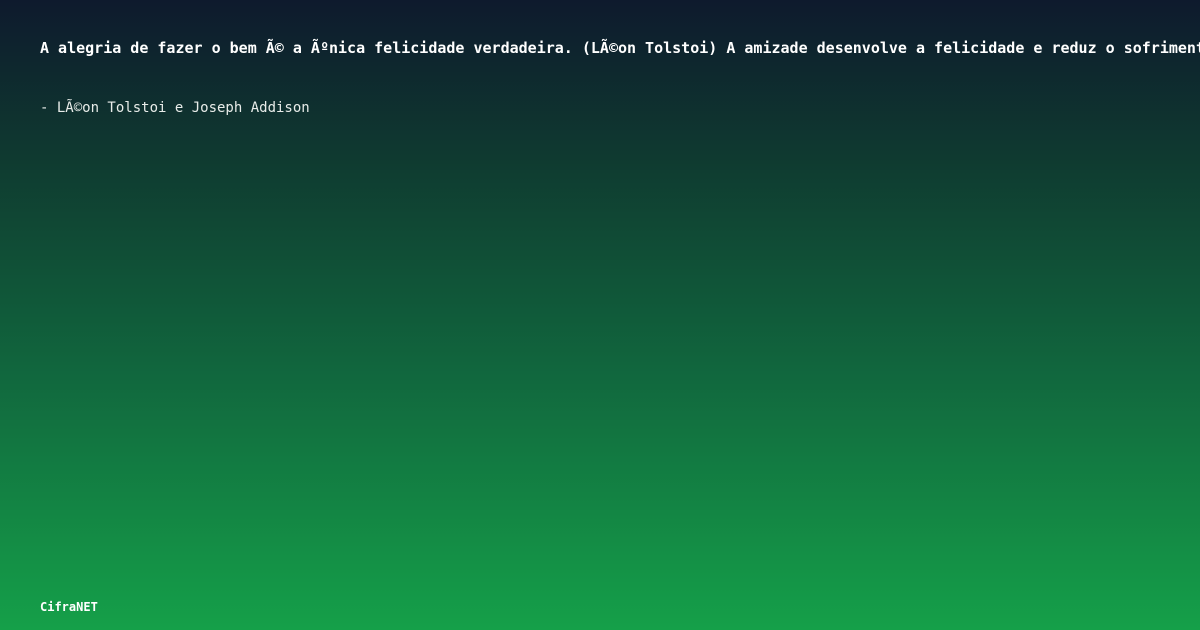 The width and height of the screenshot is (1200, 630). What do you see at coordinates (175, 108) in the screenshot?
I see `quote-author: - LÃ©on Tolstoi e Joseph Addison` at bounding box center [175, 108].